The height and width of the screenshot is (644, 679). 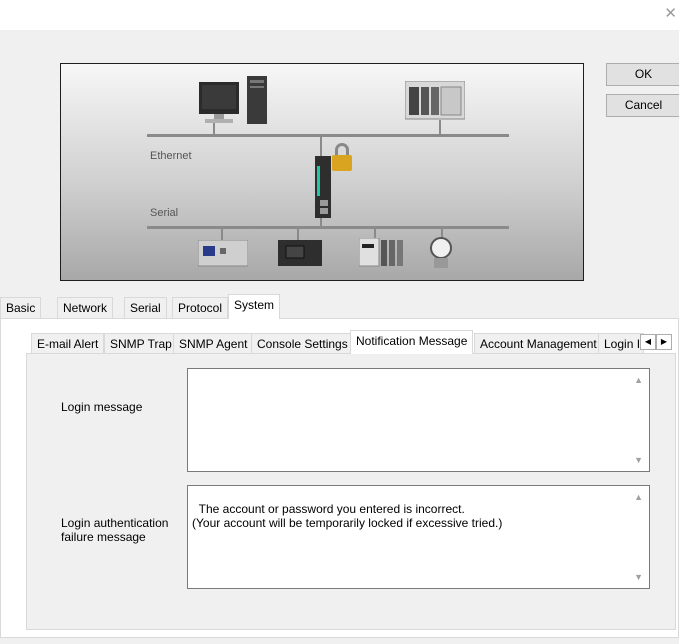 What do you see at coordinates (213, 343) in the screenshot?
I see `tab-snmp-agent: SNMP Agent` at bounding box center [213, 343].